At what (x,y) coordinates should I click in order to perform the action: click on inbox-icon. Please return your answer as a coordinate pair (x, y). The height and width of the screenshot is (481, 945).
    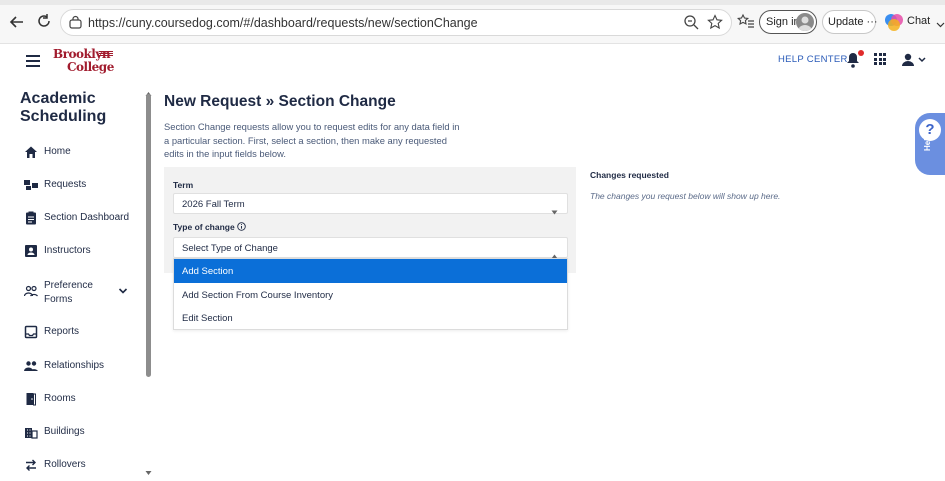
    Looking at the image, I should click on (31, 332).